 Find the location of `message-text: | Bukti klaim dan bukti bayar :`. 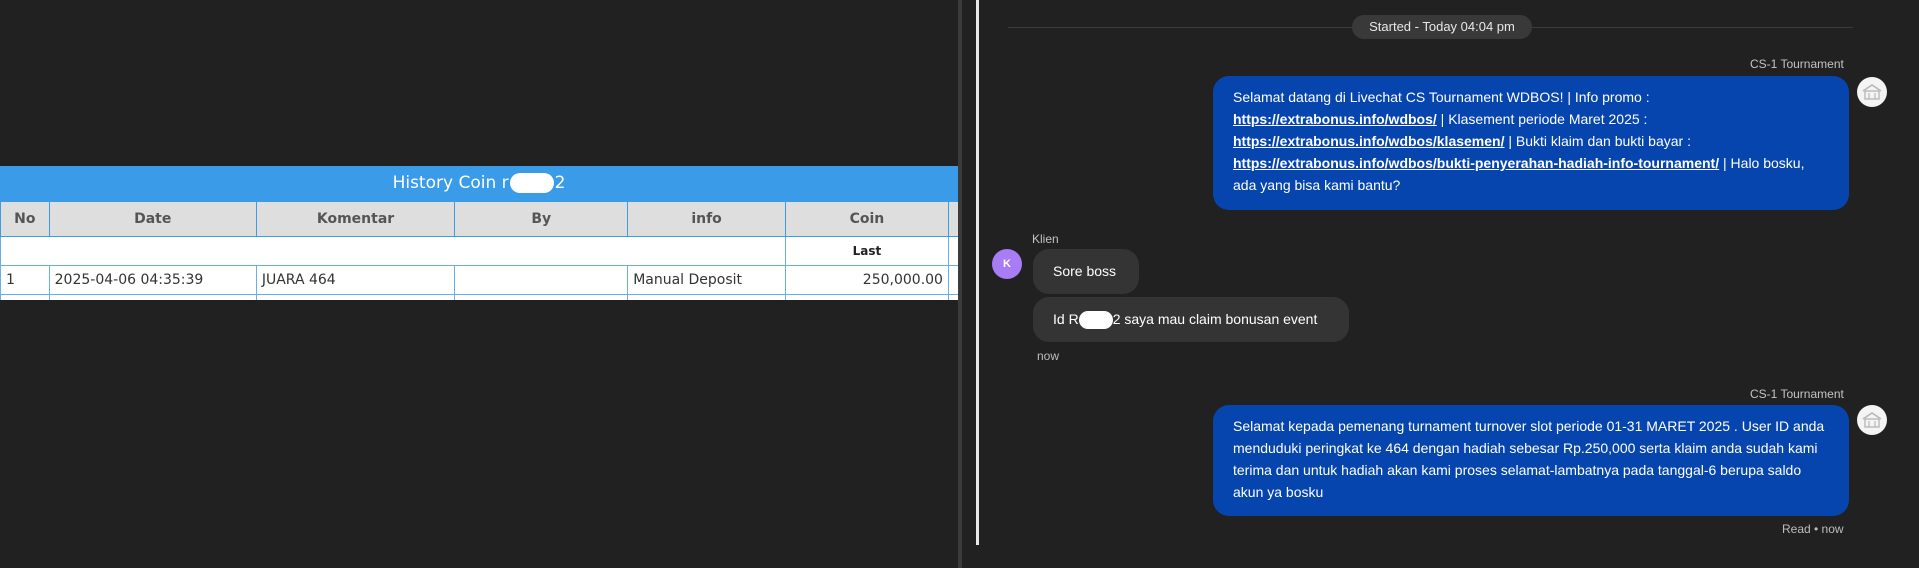

message-text: | Bukti klaim dan bukti bayar : is located at coordinates (1597, 141).